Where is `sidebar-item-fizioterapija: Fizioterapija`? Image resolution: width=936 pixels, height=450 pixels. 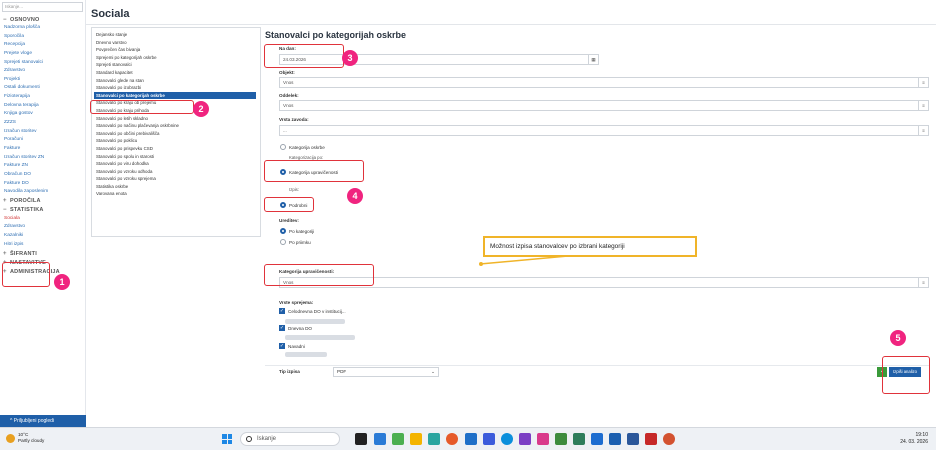
sidebar-item-fizioterapija: Fizioterapija is located at coordinates (42, 97).